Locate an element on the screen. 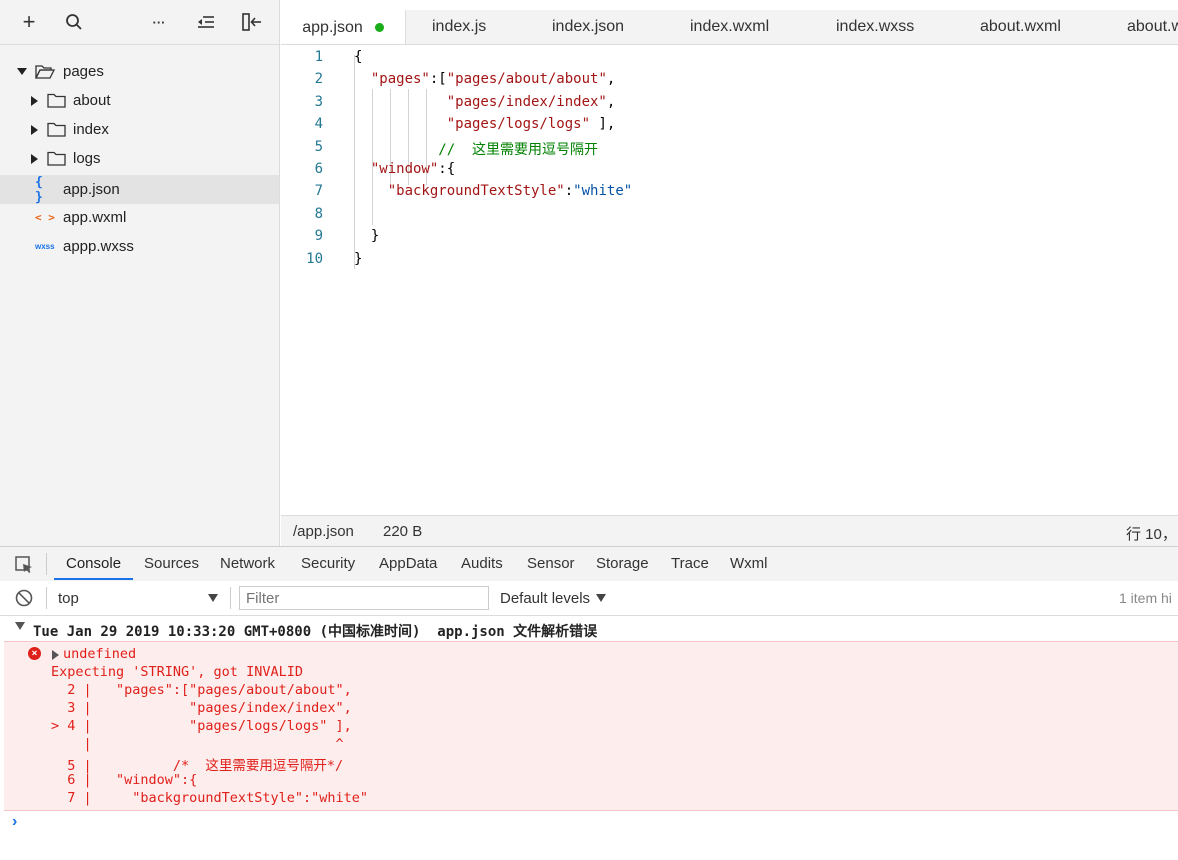 This screenshot has height=860, width=1178. line-number: 3 is located at coordinates (318, 101).